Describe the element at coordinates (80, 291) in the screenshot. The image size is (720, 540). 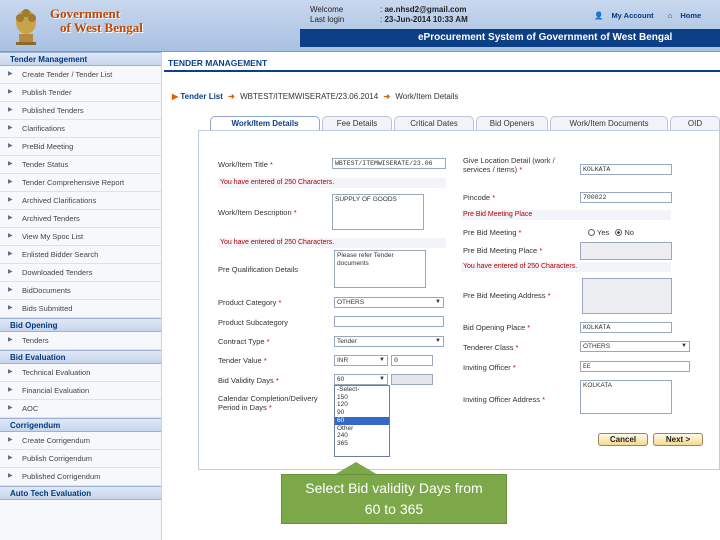
I see `sidebar-item: ▶ BidDocuments` at that location.